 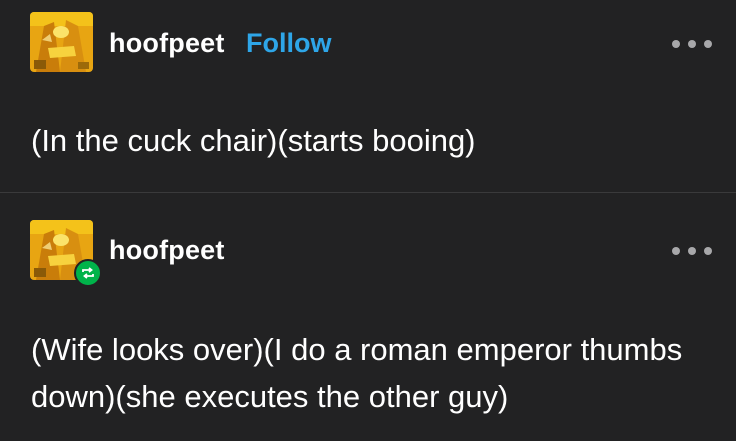 I want to click on avatar, so click(x=61, y=42).